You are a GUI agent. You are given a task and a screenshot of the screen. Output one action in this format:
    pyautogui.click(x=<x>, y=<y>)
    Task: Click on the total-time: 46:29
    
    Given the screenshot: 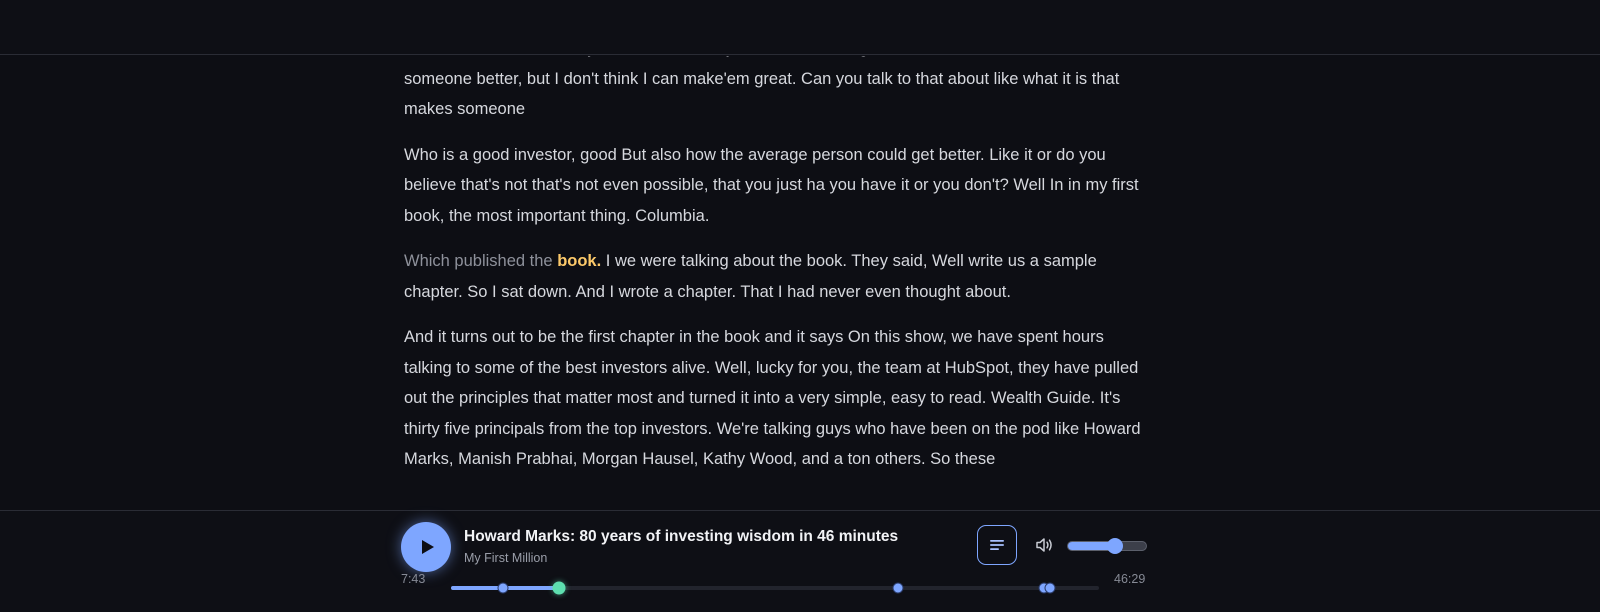 What is the action you would take?
    pyautogui.click(x=1130, y=579)
    